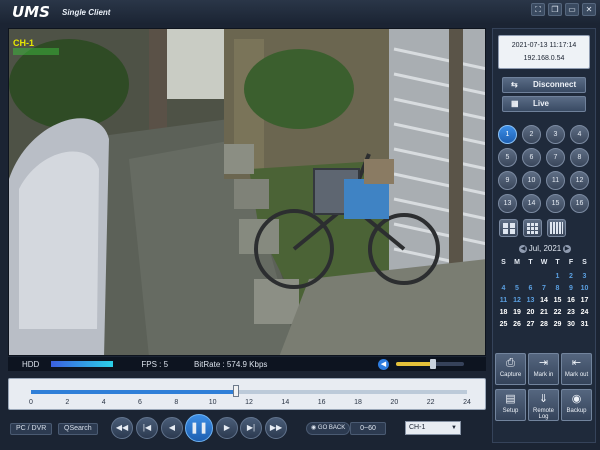 Image resolution: width=600 pixels, height=450 pixels. What do you see at coordinates (503, 312) in the screenshot?
I see `calendar-day: 18` at bounding box center [503, 312].